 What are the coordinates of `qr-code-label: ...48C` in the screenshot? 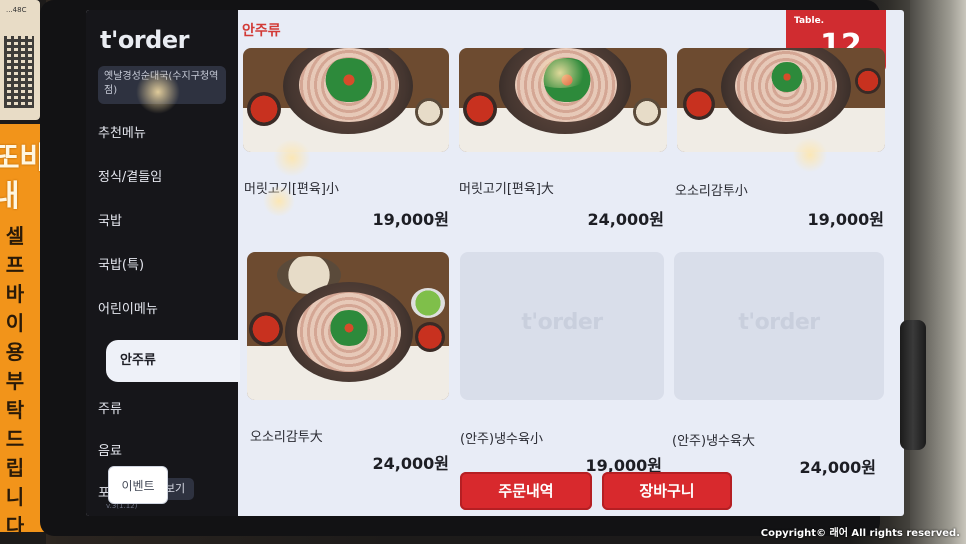 It's located at (16, 10).